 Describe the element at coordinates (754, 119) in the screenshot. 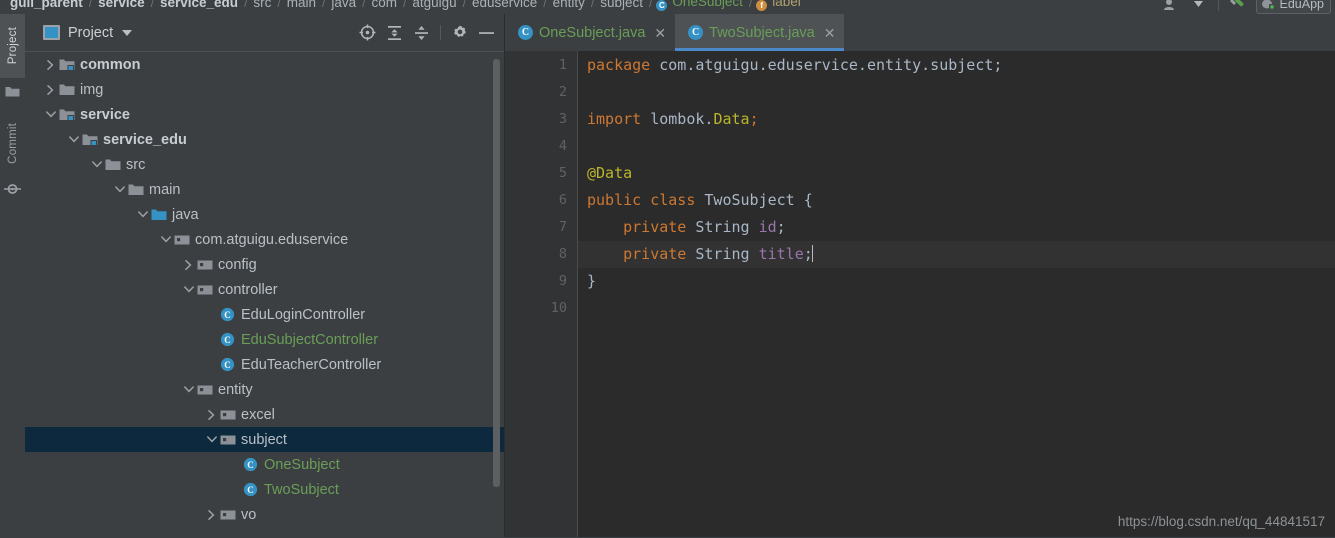

I see `code-token: ;` at that location.